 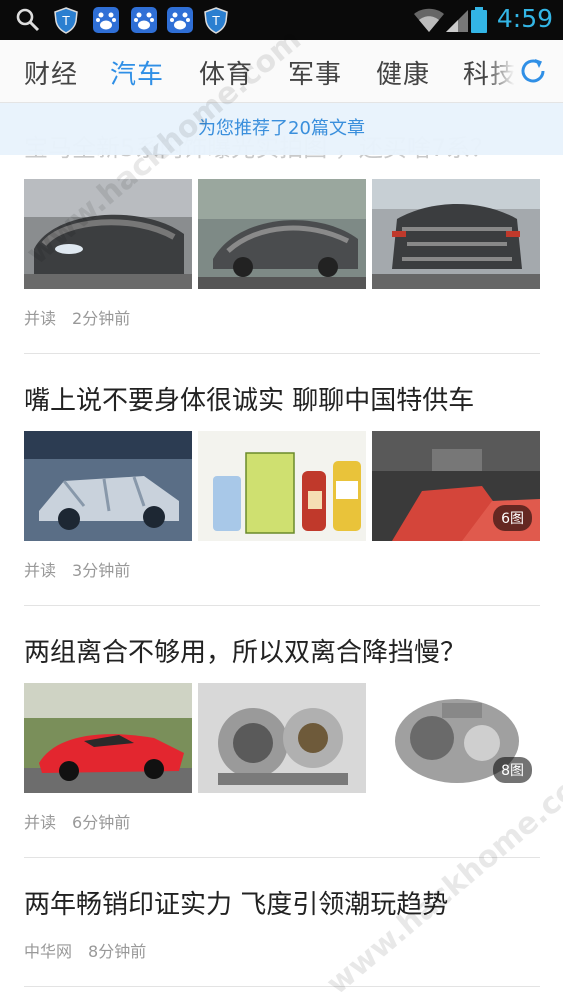 I want to click on article-card: 两组离合不够用，所以双离合降挡慢？, so click(x=282, y=650).